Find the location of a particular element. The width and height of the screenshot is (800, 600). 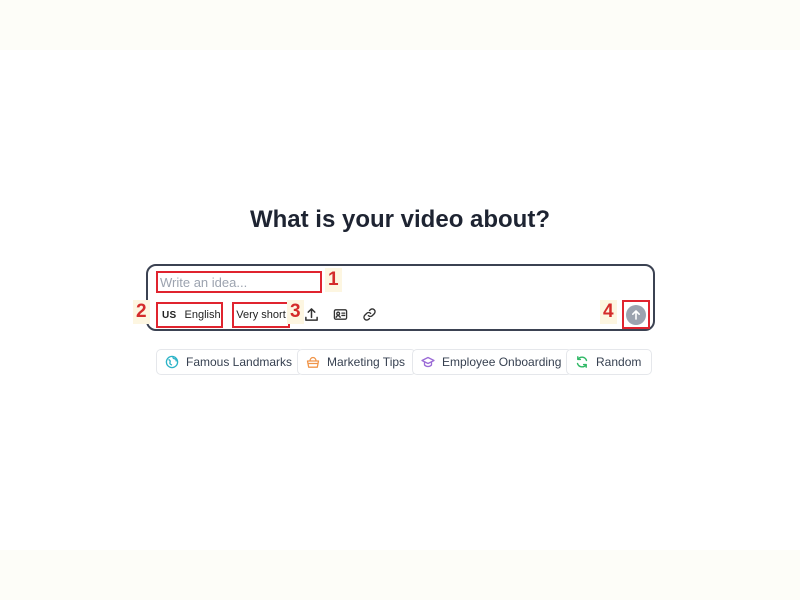

language-label: English is located at coordinates (202, 315).